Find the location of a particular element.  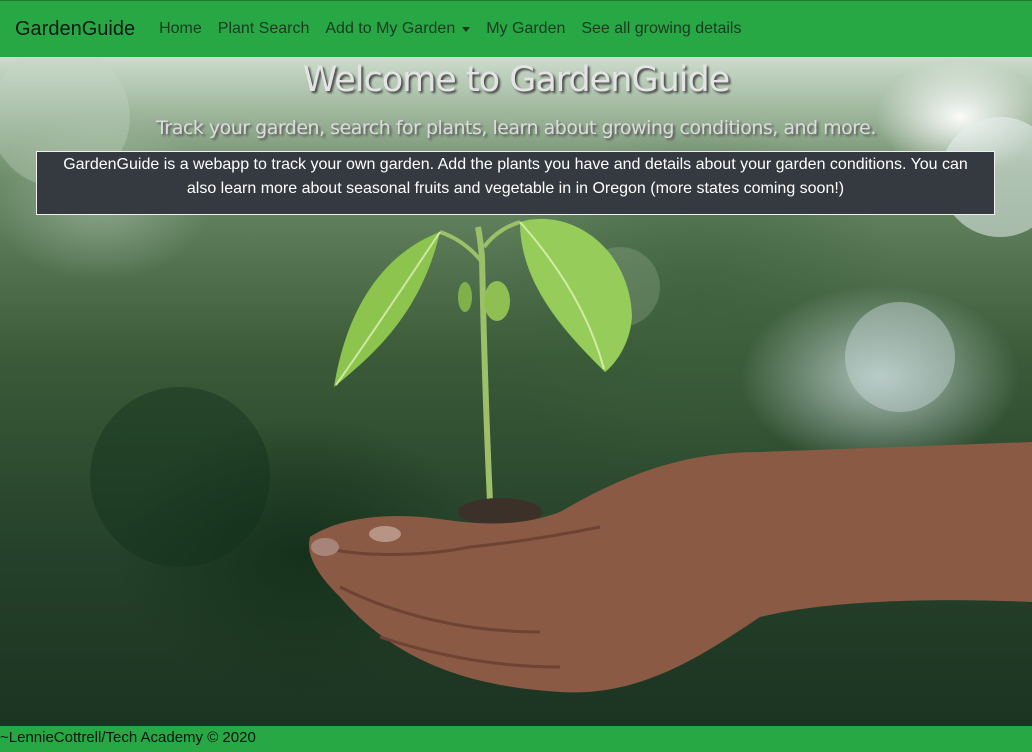

brand-link: GardenGuide is located at coordinates (75, 29).